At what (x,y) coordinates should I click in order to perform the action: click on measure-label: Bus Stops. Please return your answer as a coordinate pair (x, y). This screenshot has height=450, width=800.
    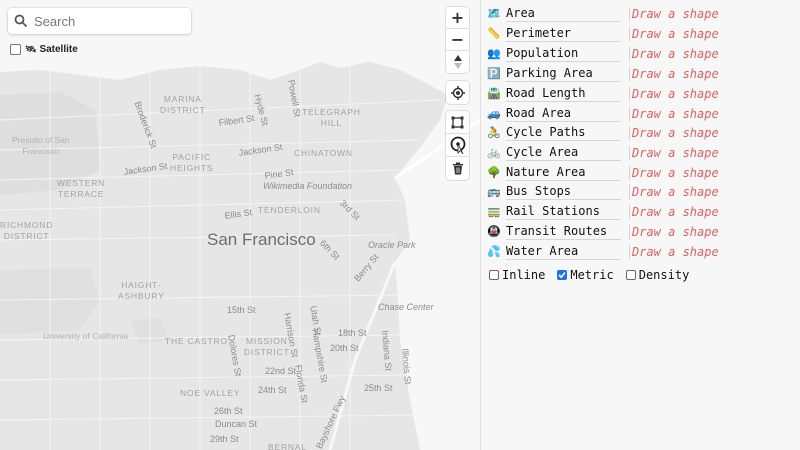
    Looking at the image, I should click on (563, 192).